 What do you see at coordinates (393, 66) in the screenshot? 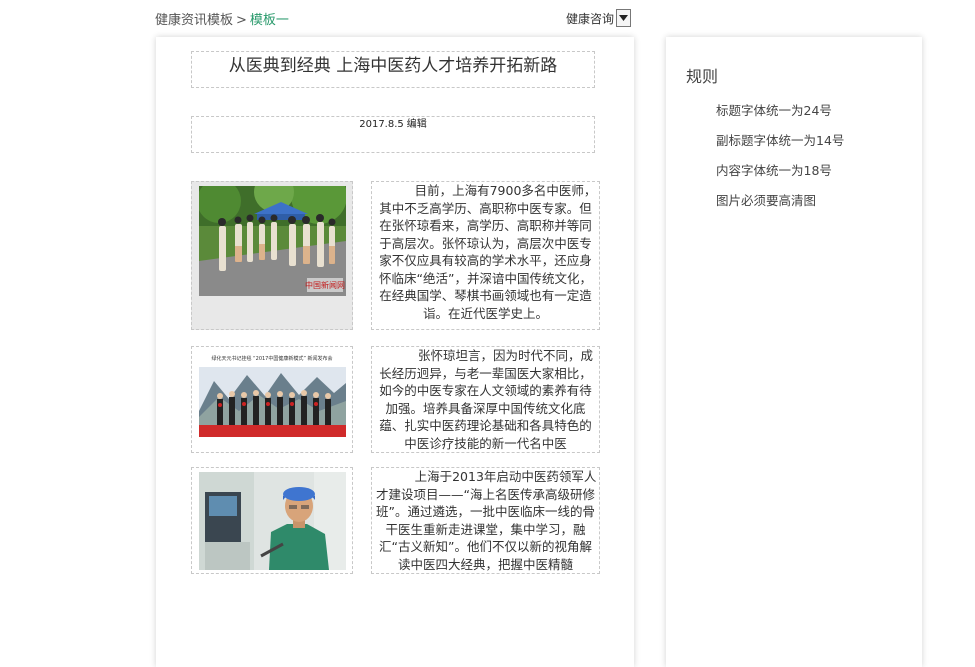
I see `article-title: 从医典到经典 上海中医药人才培养开拓新路` at bounding box center [393, 66].